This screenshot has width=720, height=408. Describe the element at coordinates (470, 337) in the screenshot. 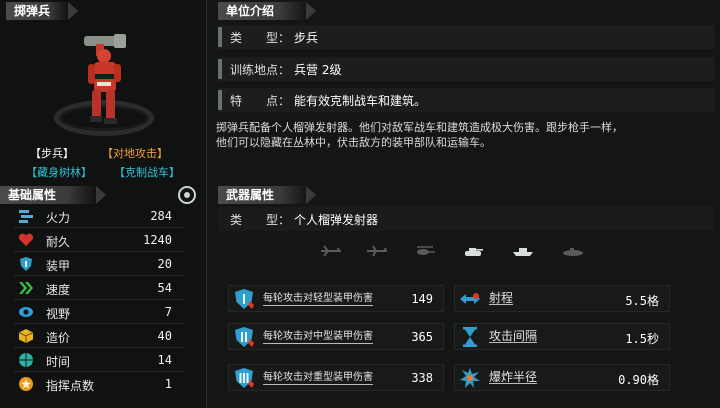

I see `hourglass-icon` at that location.